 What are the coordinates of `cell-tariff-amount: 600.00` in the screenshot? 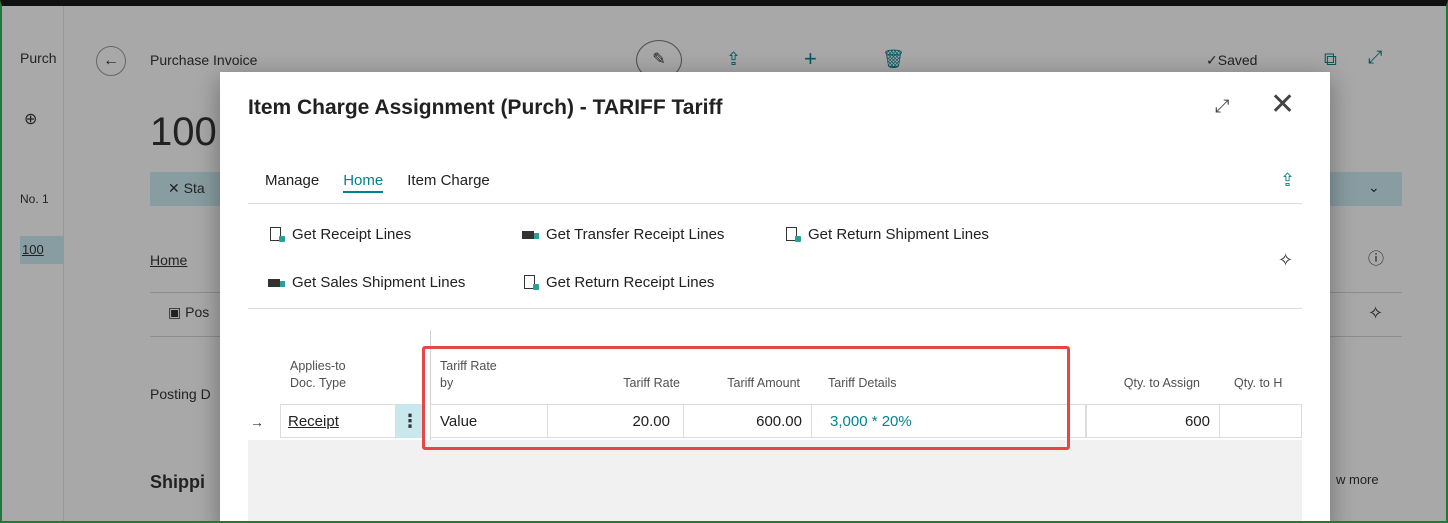 It's located at (746, 421).